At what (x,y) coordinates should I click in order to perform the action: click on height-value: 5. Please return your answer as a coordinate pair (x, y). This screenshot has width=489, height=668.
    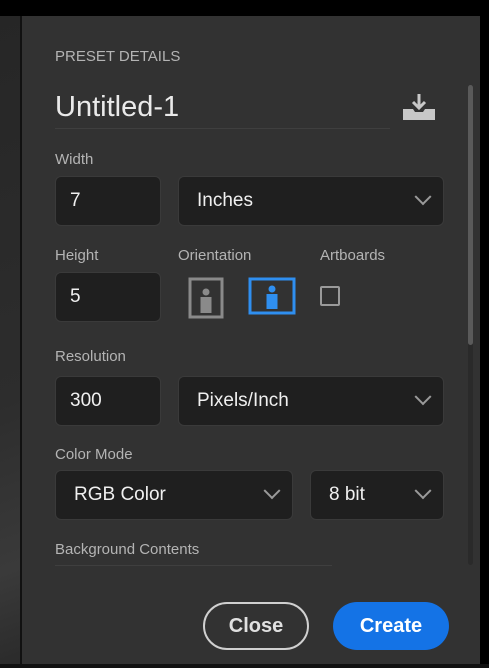
    Looking at the image, I should click on (75, 296).